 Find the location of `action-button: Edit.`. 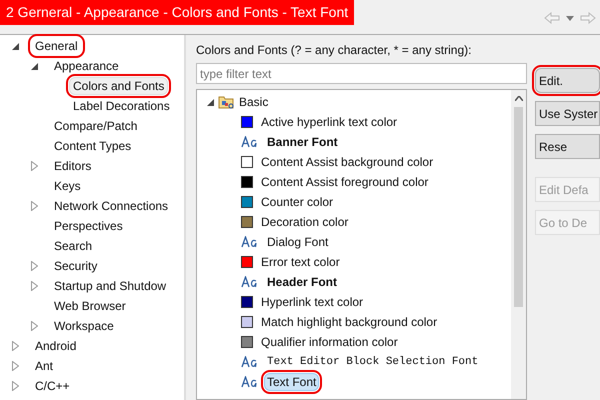

action-button: Edit. is located at coordinates (567, 80).